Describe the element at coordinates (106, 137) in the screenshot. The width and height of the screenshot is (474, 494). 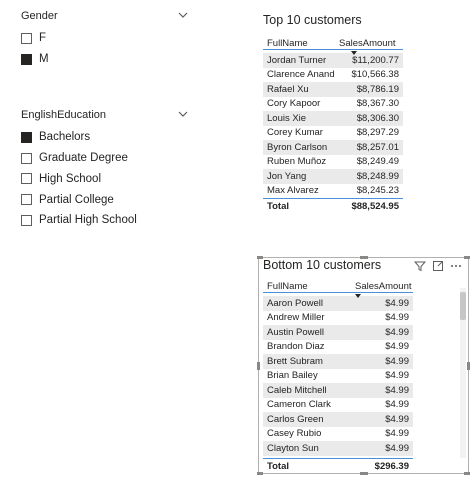
I see `education-option-bachelors: Bachelors` at that location.